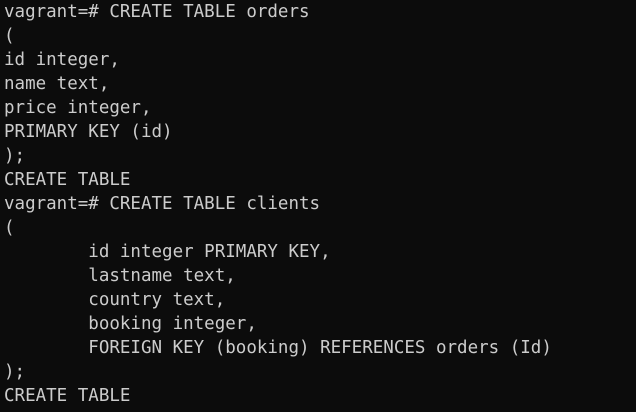  I want to click on terminal-line-prompt-create-orders: vagrant=# CREATE TABLE orders, so click(157, 12).